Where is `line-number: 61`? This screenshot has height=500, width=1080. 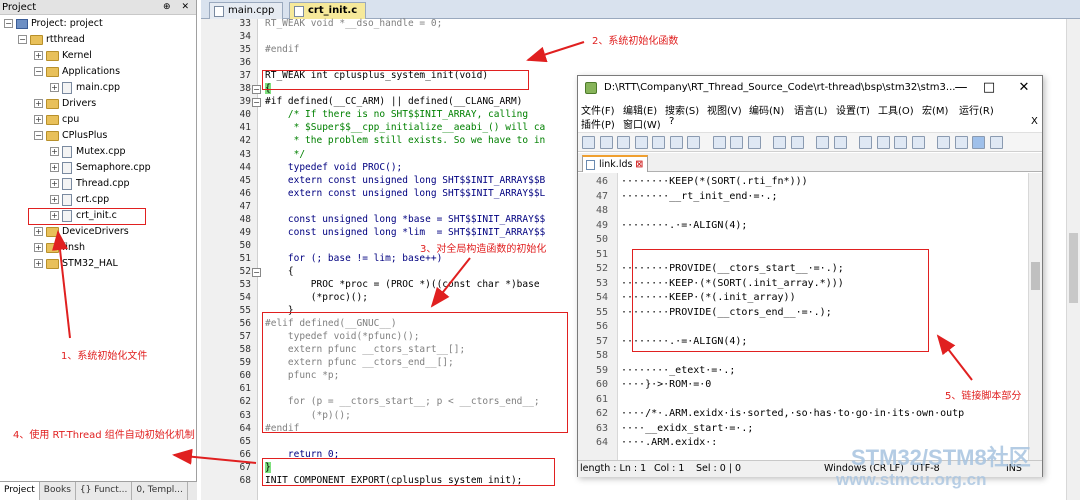 line-number: 61 is located at coordinates (245, 389).